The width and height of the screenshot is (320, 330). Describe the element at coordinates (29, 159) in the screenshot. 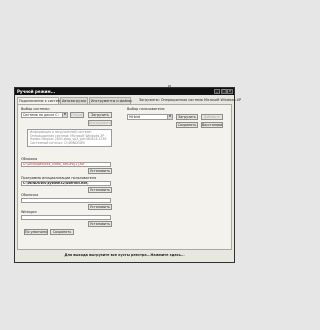

I see `wallpaper-label: Обложка` at that location.